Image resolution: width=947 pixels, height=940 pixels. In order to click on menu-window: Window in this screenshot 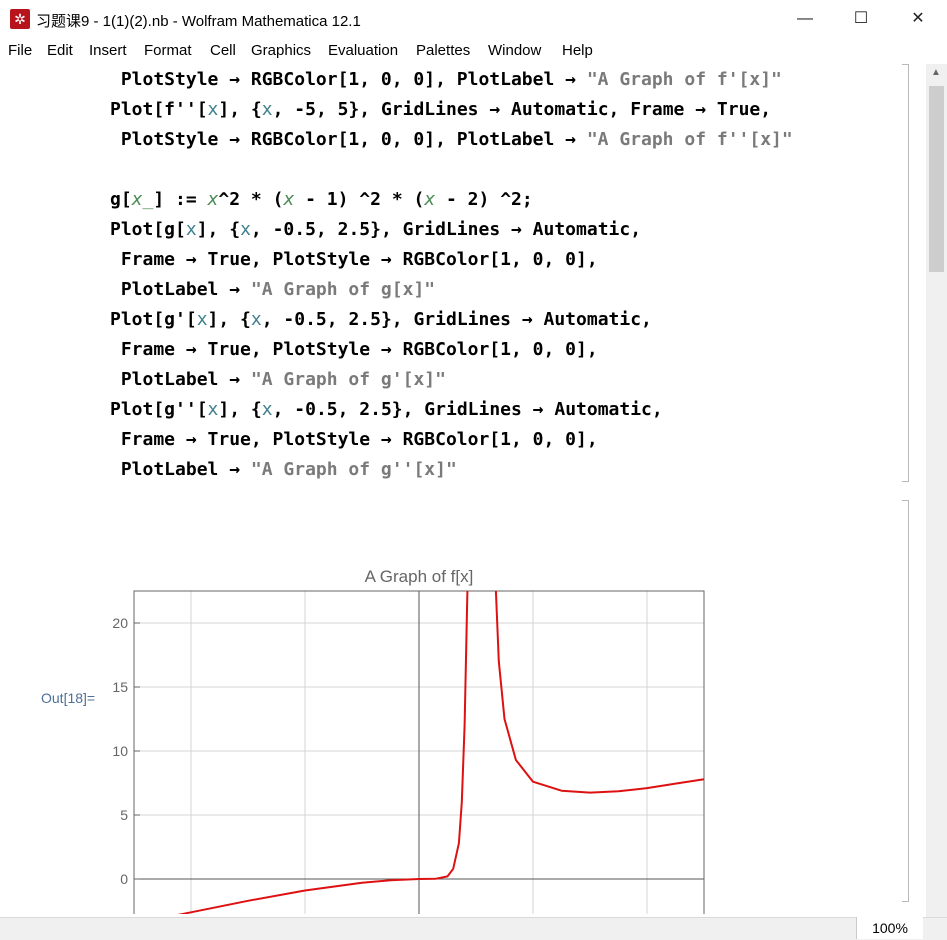, I will do `click(514, 50)`.